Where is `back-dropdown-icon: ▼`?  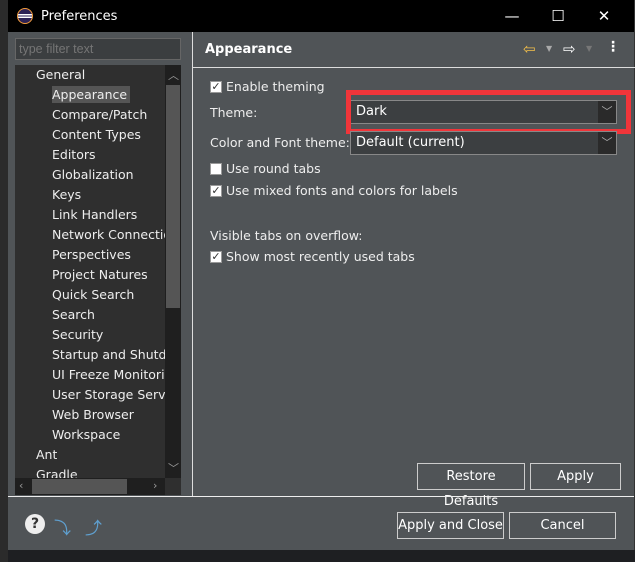
back-dropdown-icon: ▼ is located at coordinates (549, 48).